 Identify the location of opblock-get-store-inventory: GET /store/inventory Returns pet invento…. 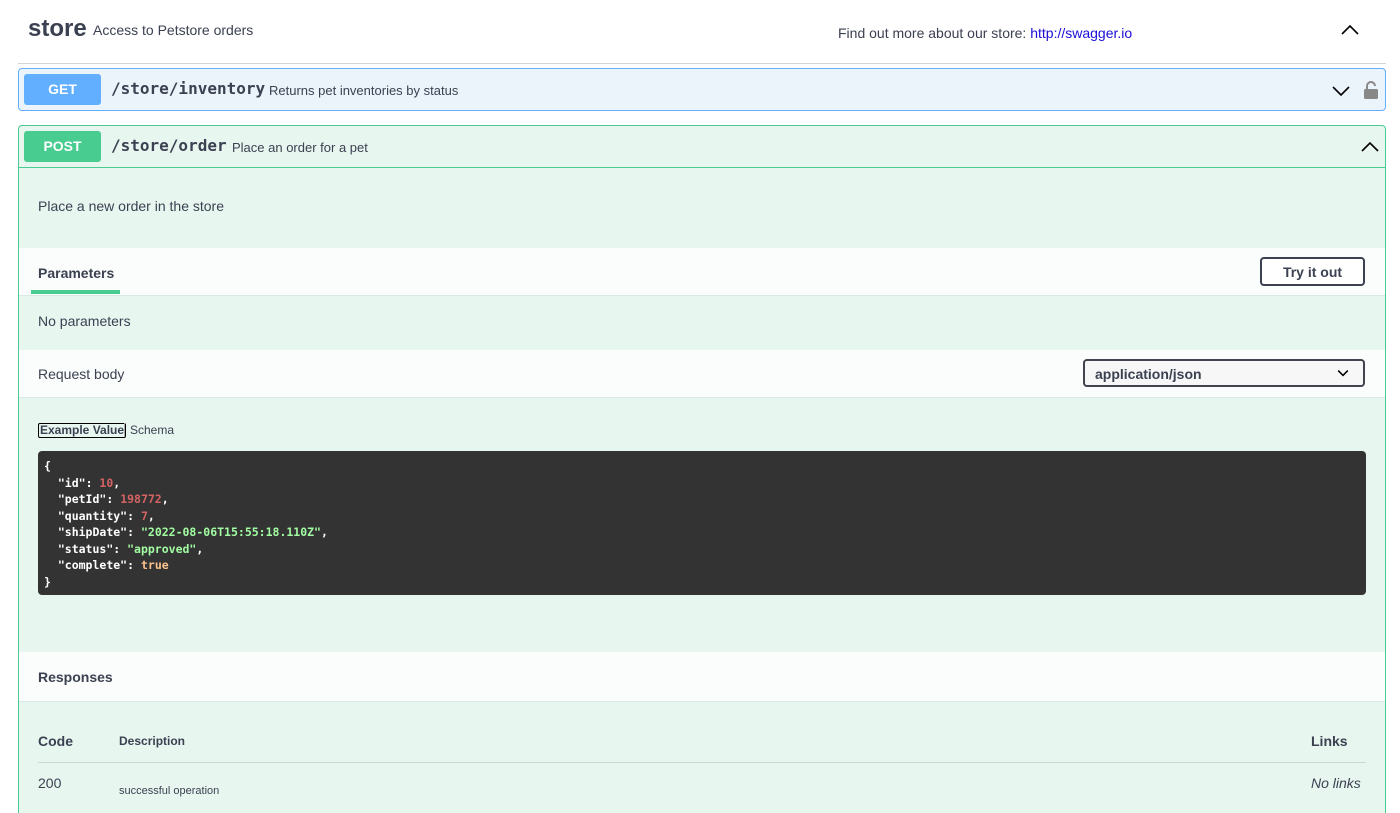
(702, 89).